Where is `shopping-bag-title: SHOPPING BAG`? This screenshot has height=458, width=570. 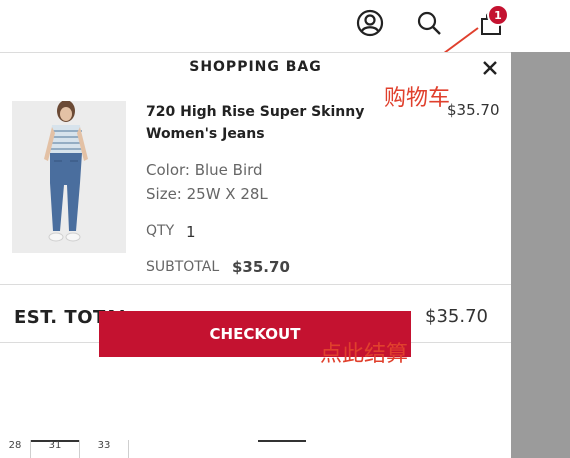 shopping-bag-title: SHOPPING BAG is located at coordinates (255, 67).